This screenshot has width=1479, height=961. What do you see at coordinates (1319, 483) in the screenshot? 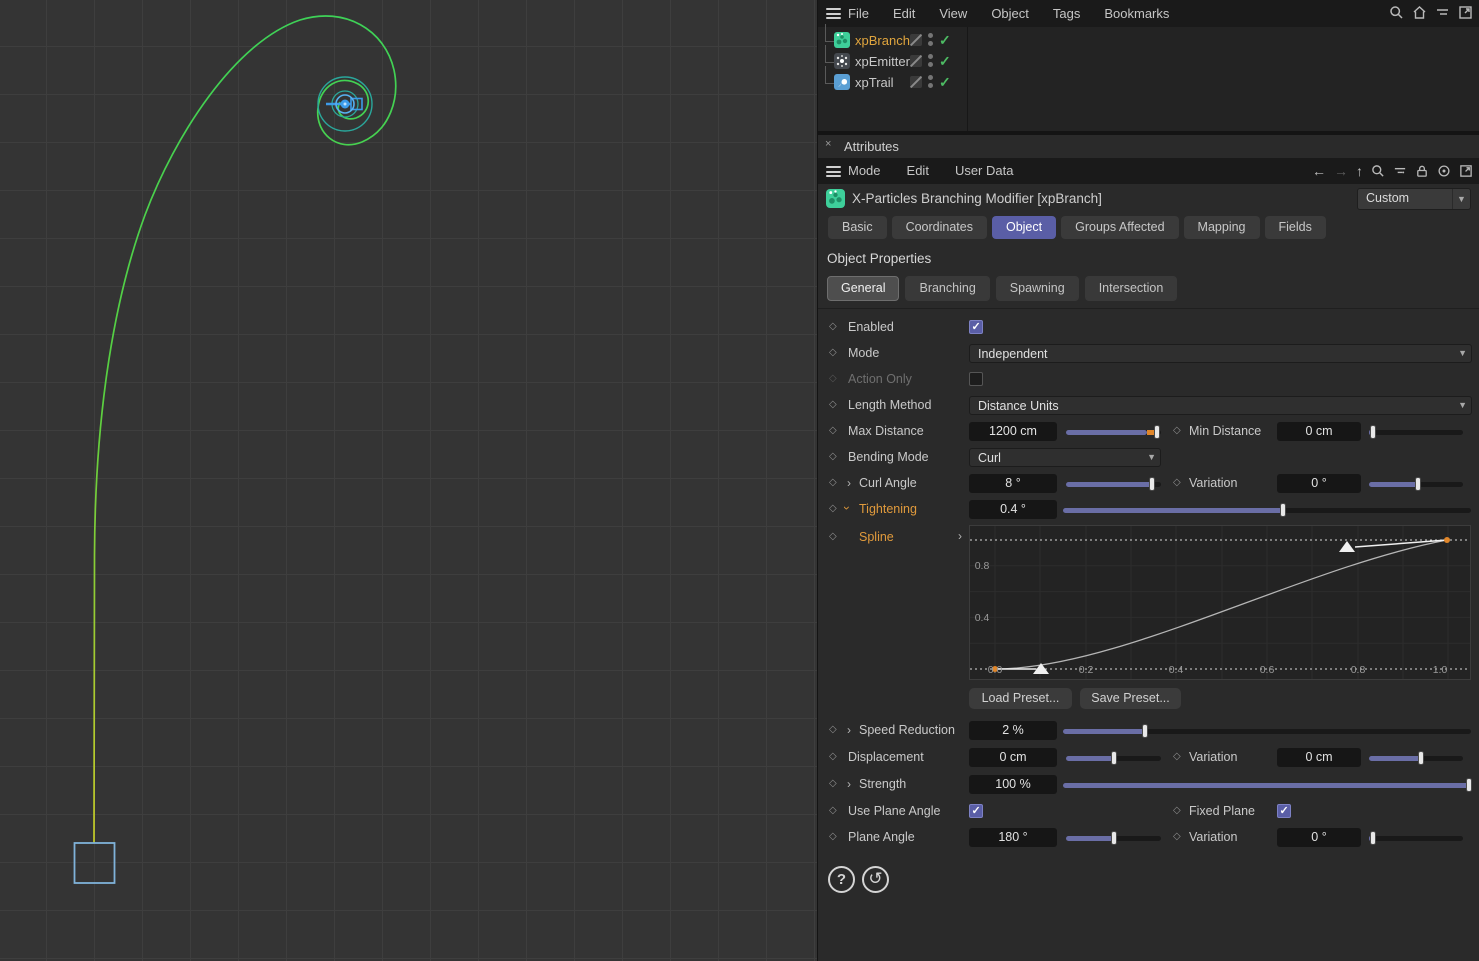
I see `curl-variation-input: 0 °` at bounding box center [1319, 483].